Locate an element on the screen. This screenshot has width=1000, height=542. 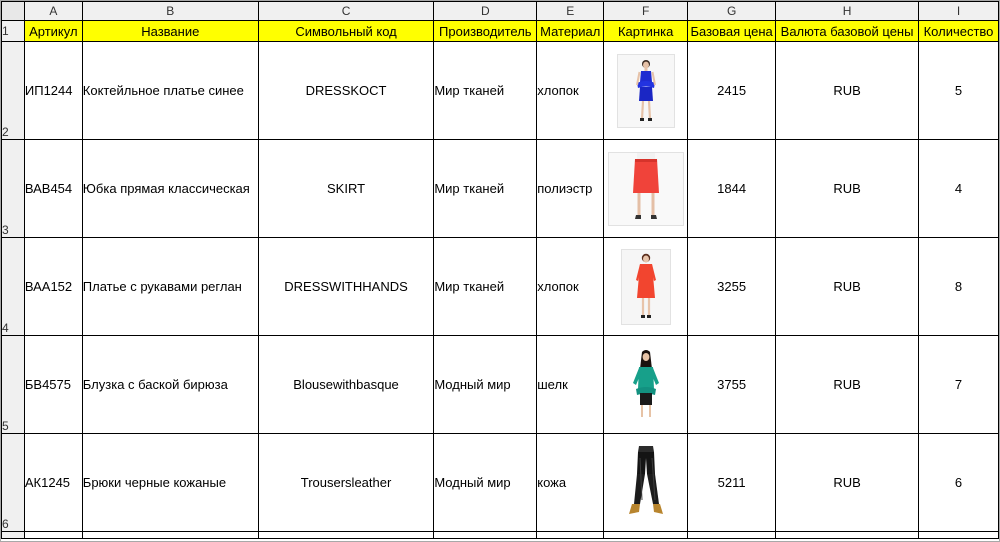
column-header-i: I is located at coordinates (958, 11).